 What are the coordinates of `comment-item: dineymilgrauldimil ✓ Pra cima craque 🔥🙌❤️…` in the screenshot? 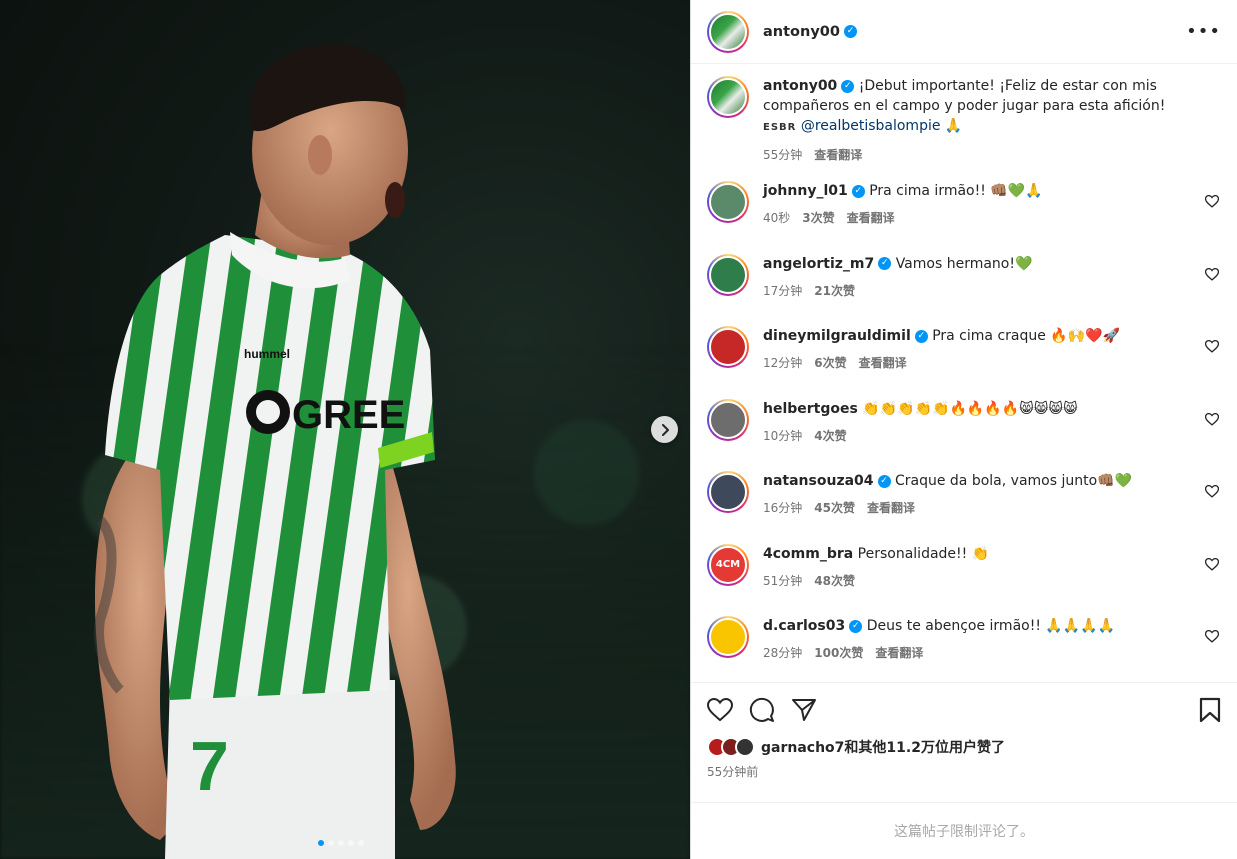 It's located at (964, 362).